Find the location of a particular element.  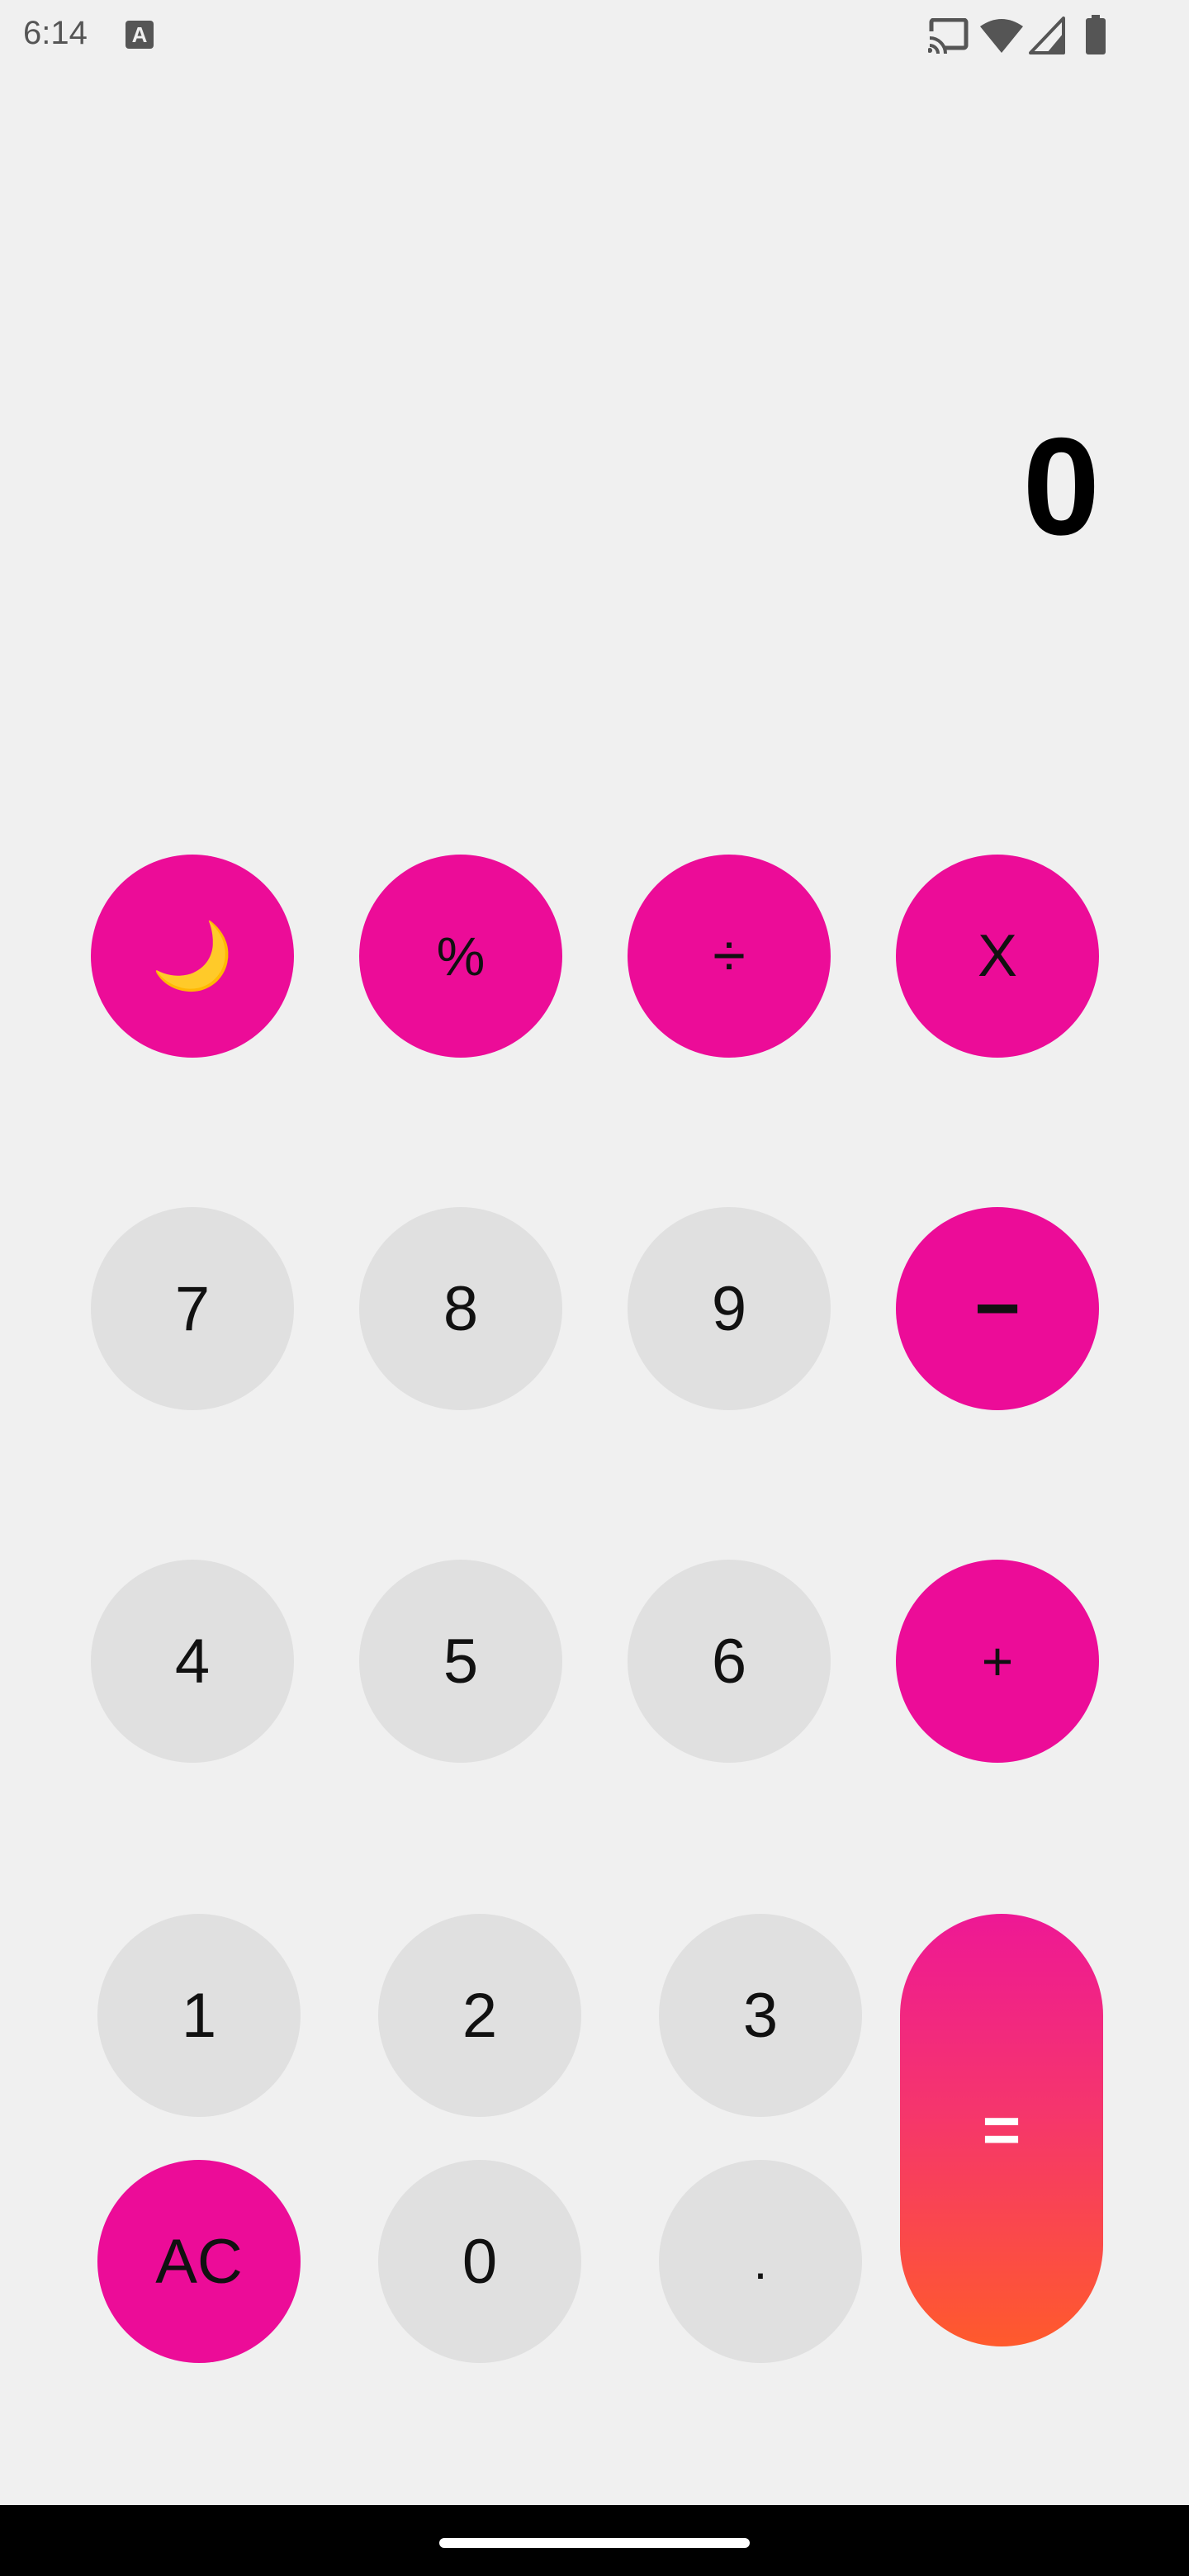

minus-button: − is located at coordinates (997, 1308).